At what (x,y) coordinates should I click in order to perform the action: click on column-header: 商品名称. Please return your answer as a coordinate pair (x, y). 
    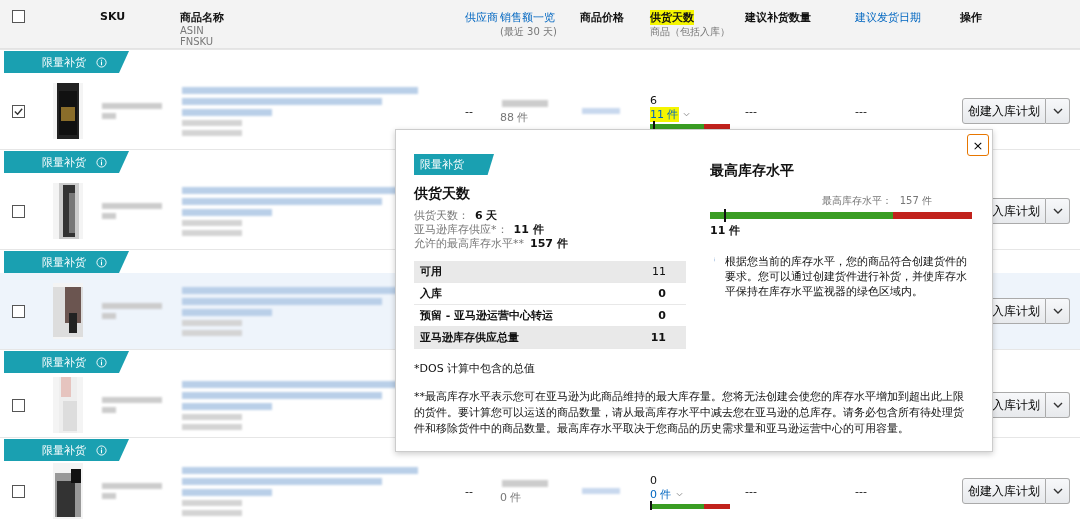
    Looking at the image, I should click on (202, 17).